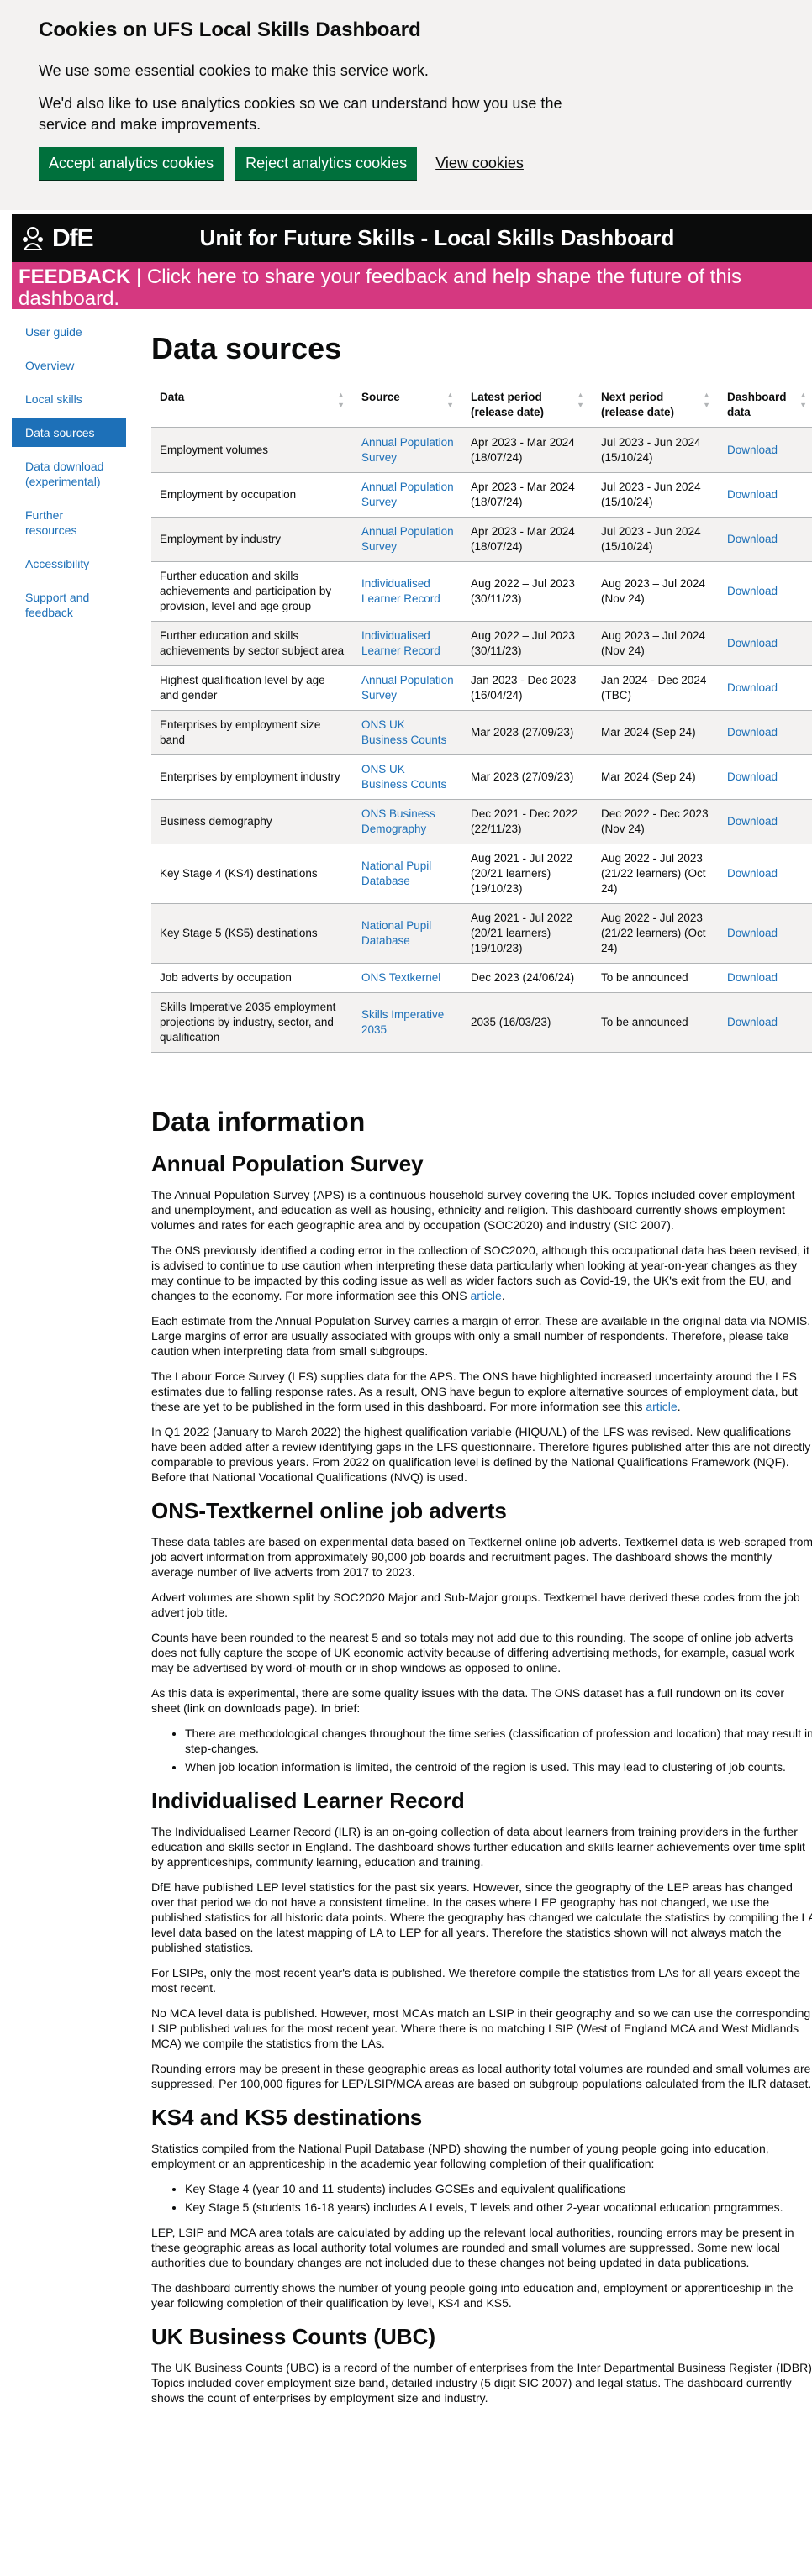 This screenshot has width=812, height=2576. I want to click on latest-period-cell: Aug 2022 – Jul 2023 (30/11/23), so click(527, 643).